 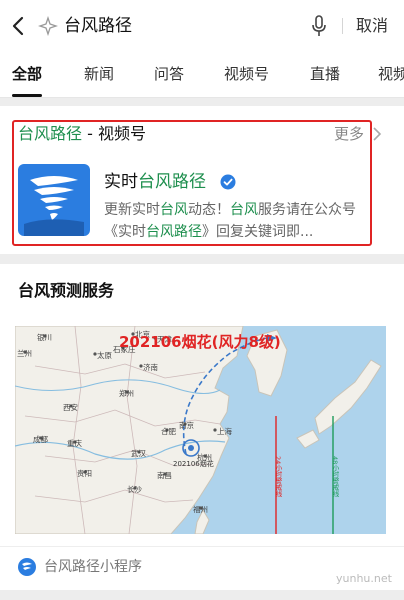 I want to click on microphone-icon, so click(x=319, y=26).